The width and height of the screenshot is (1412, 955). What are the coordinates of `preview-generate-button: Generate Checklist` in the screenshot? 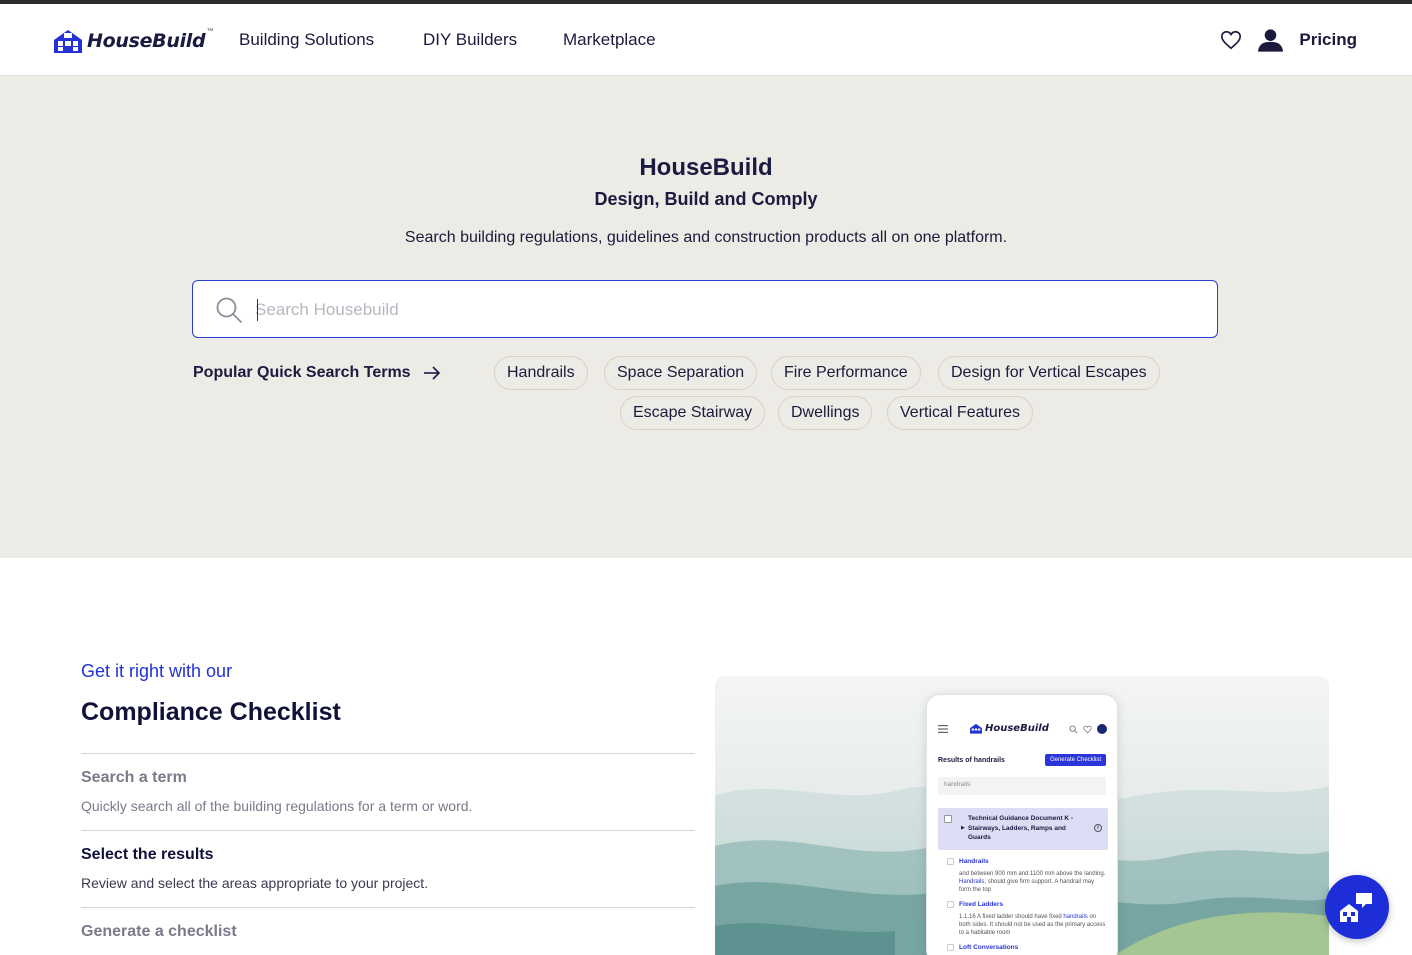 It's located at (1075, 760).